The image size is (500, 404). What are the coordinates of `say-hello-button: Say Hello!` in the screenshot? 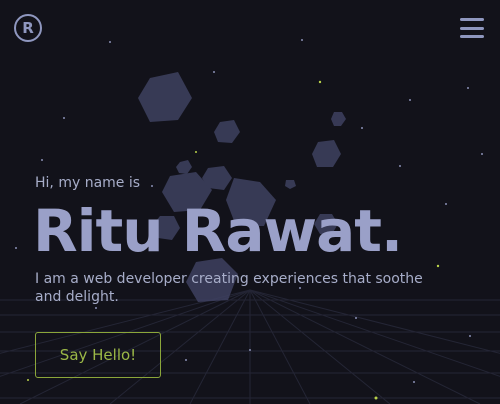 It's located at (98, 355).